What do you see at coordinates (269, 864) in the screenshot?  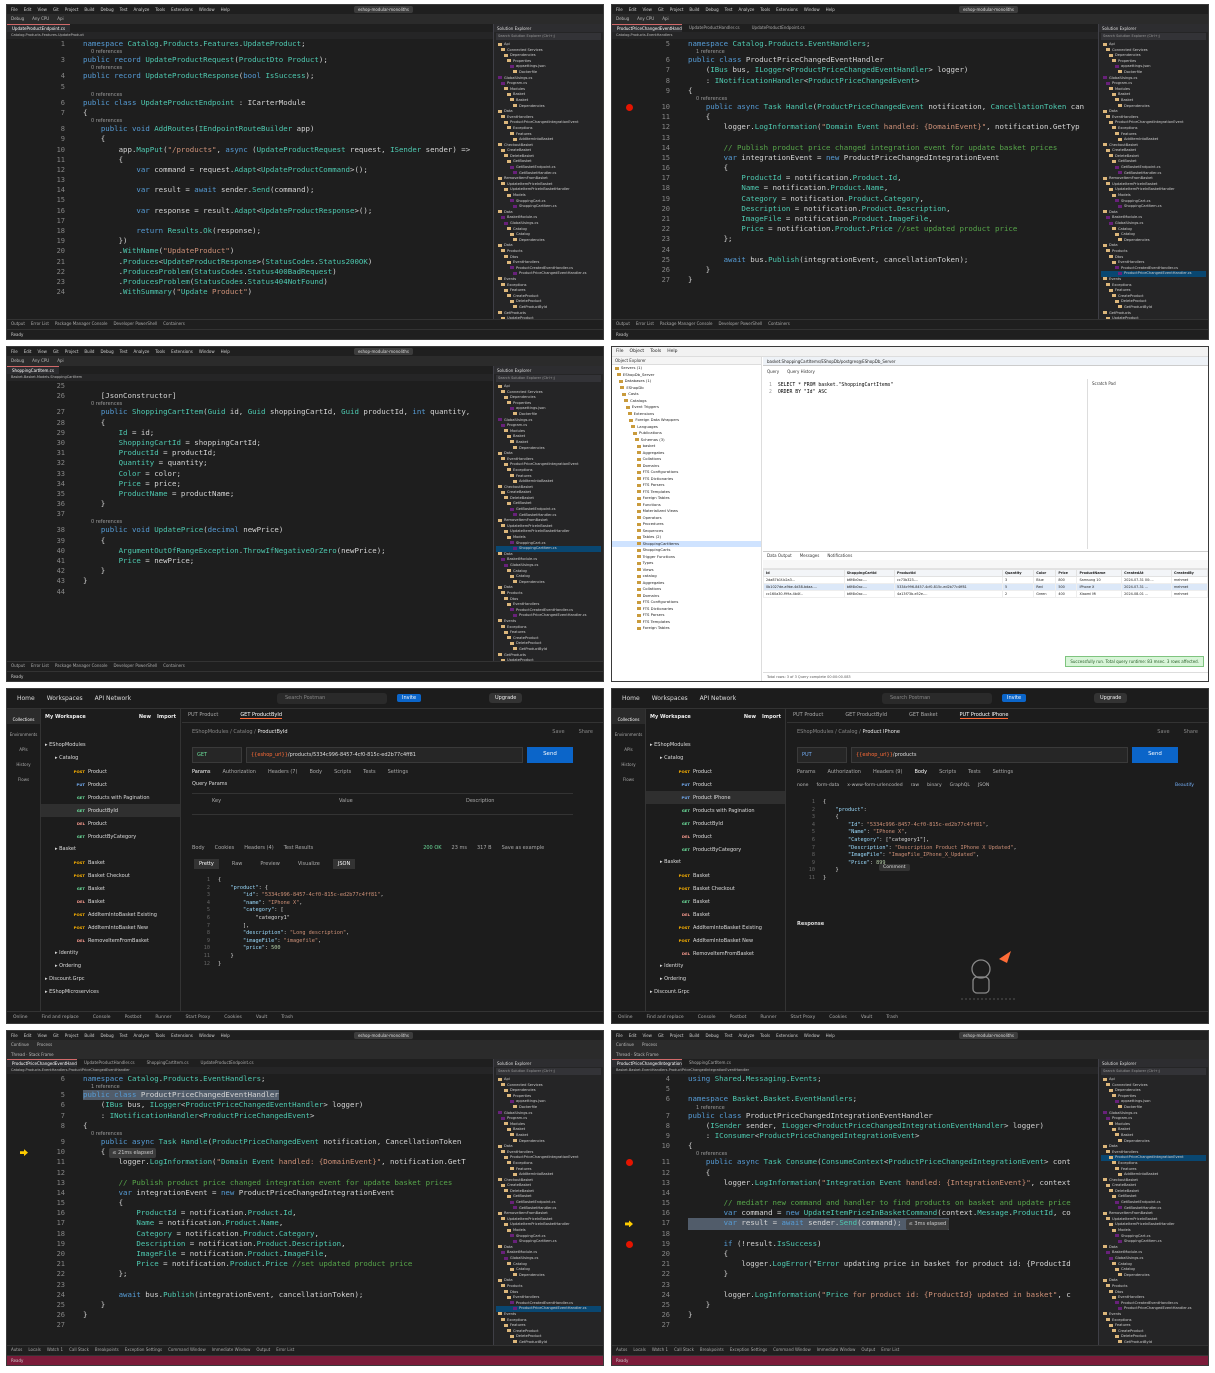 I see `view-mode: Preview` at bounding box center [269, 864].